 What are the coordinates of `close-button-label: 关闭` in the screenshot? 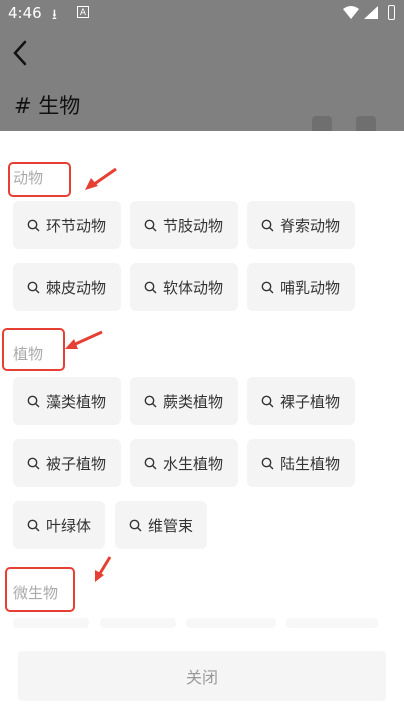 It's located at (201, 677).